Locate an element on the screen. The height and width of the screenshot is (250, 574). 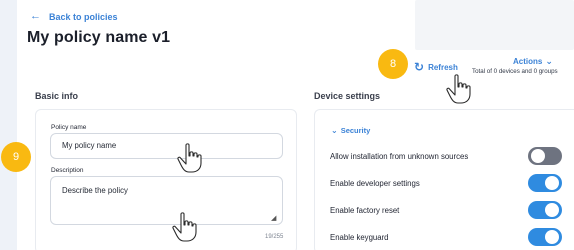
left-sidebar-strip is located at coordinates (8, 125).